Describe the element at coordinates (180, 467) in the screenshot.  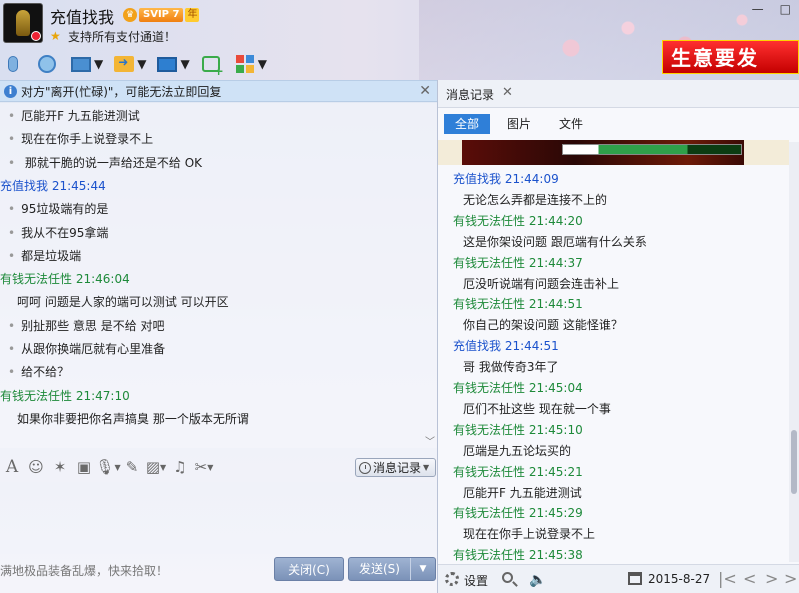
I see `music-button: ♫` at that location.